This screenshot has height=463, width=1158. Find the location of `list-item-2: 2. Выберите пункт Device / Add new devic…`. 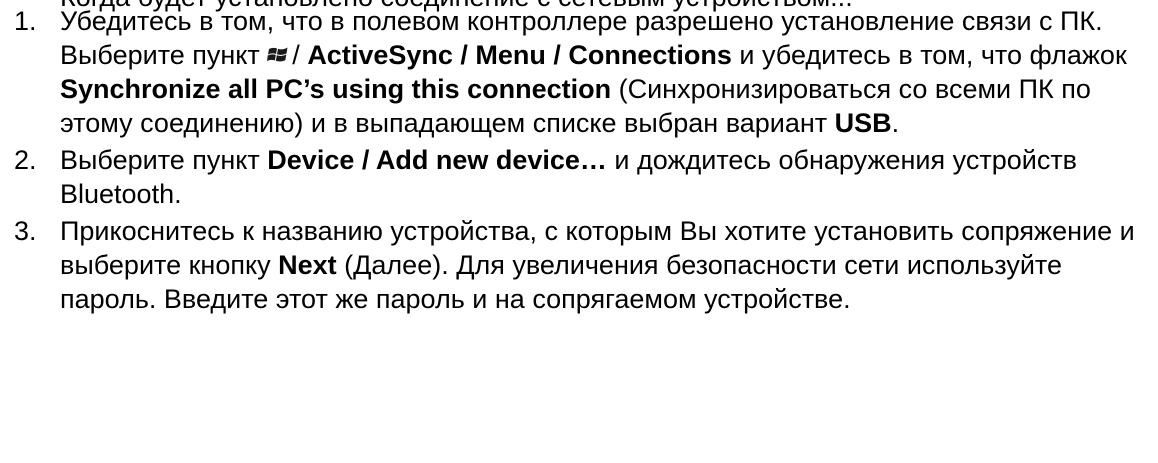

list-item-2: 2. Выберите пункт Device / Add new devic… is located at coordinates (579, 177).